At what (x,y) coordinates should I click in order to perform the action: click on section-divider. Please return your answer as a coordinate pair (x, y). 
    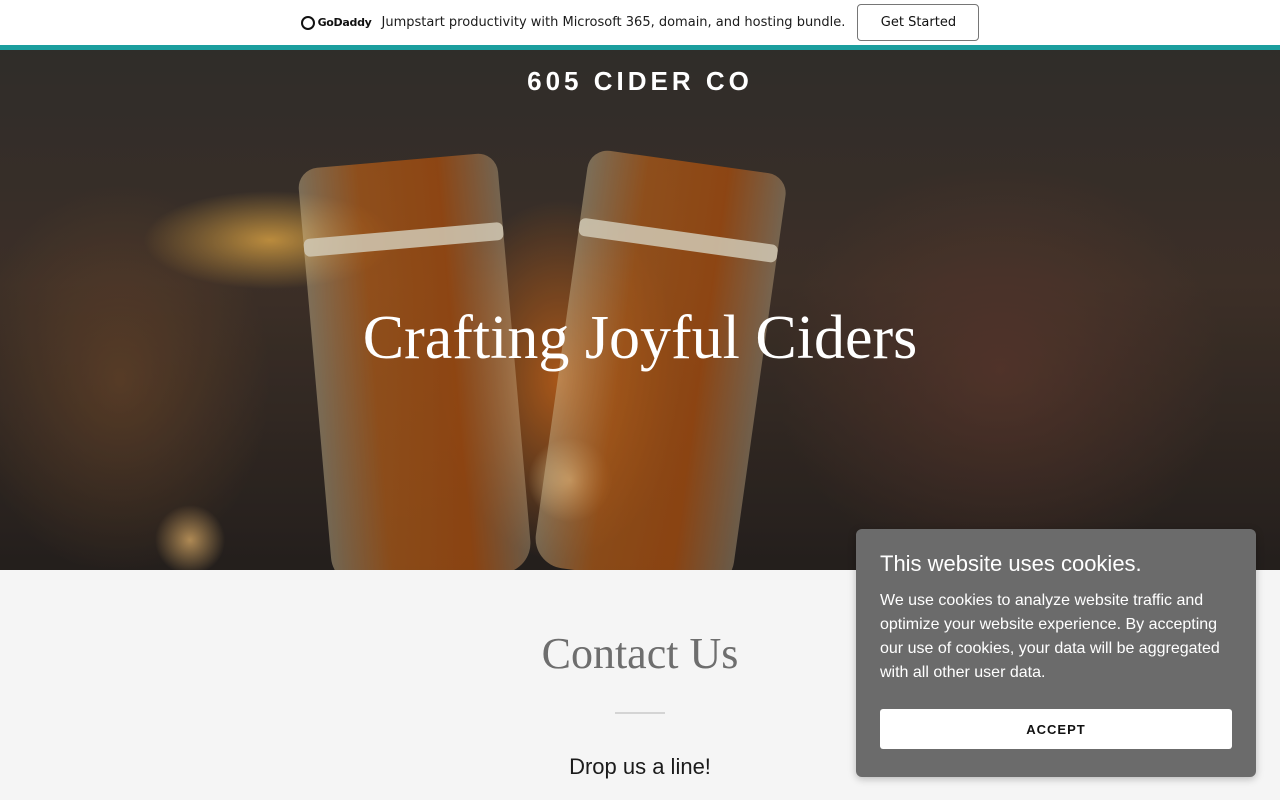
    Looking at the image, I should click on (640, 713).